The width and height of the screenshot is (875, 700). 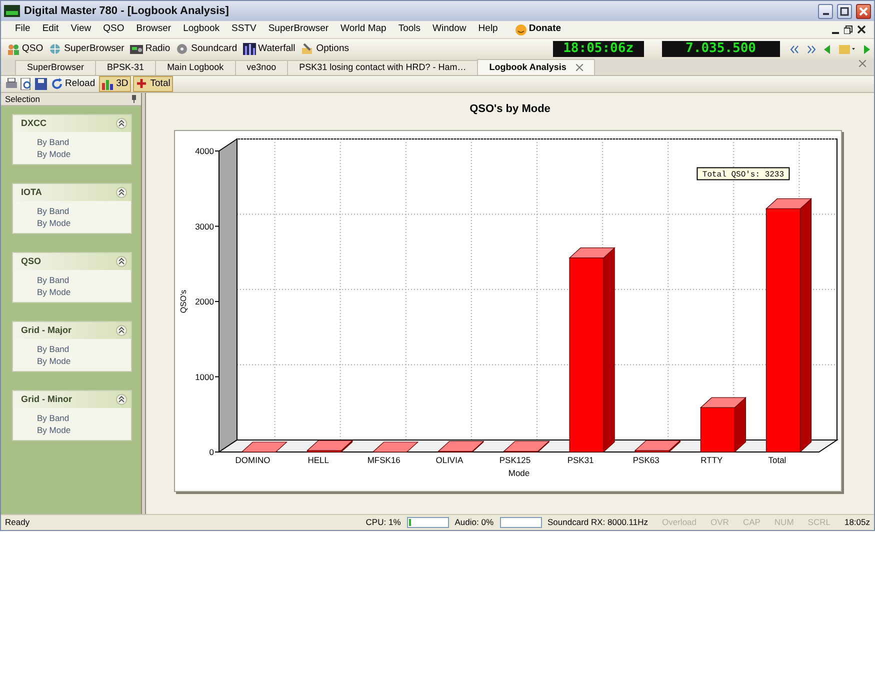 What do you see at coordinates (515, 459) in the screenshot?
I see `category-label: PSK125` at bounding box center [515, 459].